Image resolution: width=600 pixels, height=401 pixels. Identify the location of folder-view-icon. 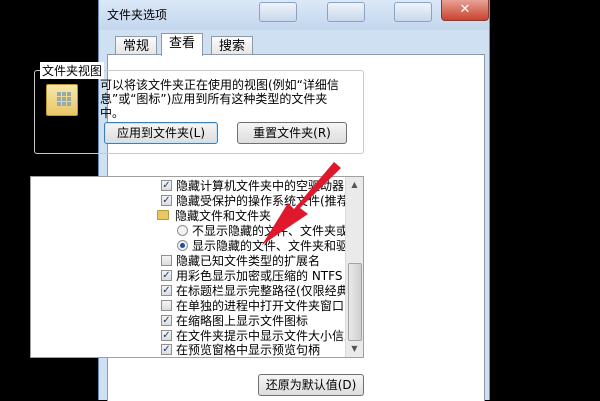
(62, 100).